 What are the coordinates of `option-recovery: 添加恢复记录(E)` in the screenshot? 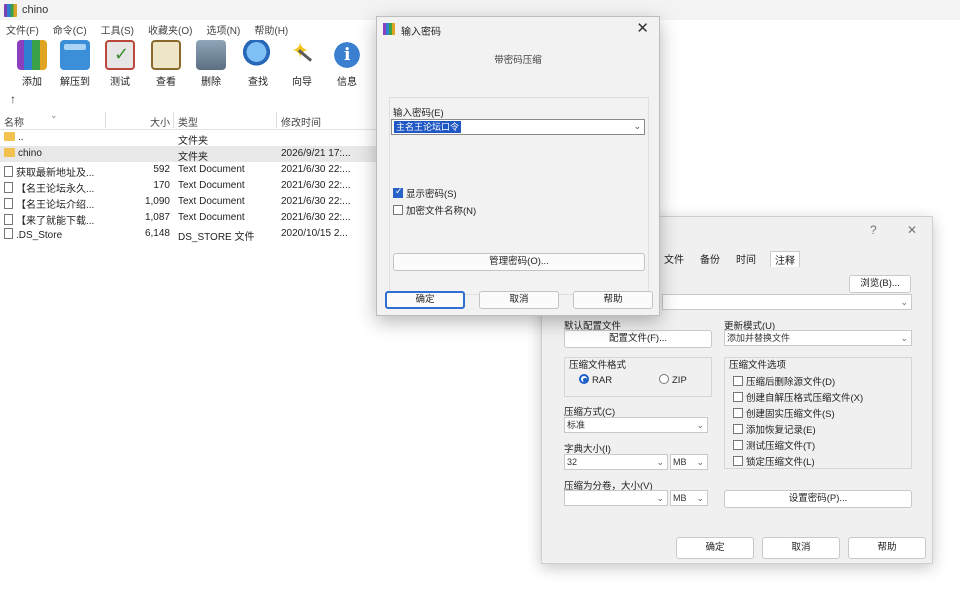 It's located at (774, 429).